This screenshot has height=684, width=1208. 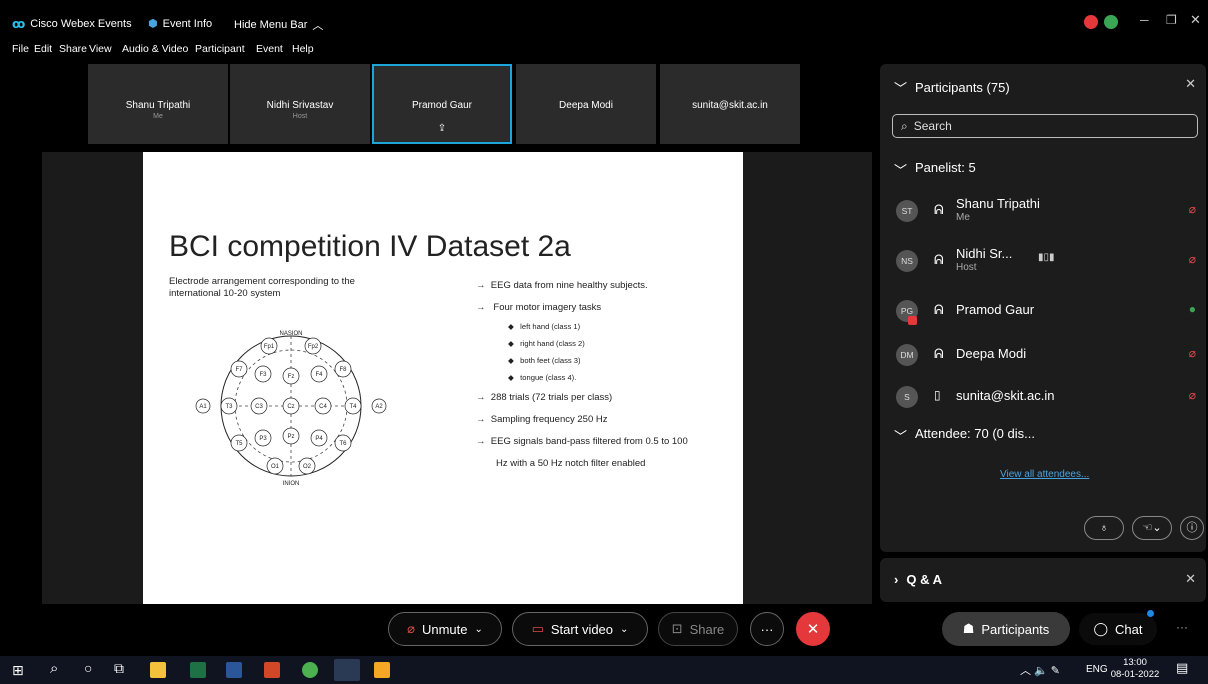 What do you see at coordinates (155, 49) in the screenshot?
I see `menu-audio-video: Audio & Video` at bounding box center [155, 49].